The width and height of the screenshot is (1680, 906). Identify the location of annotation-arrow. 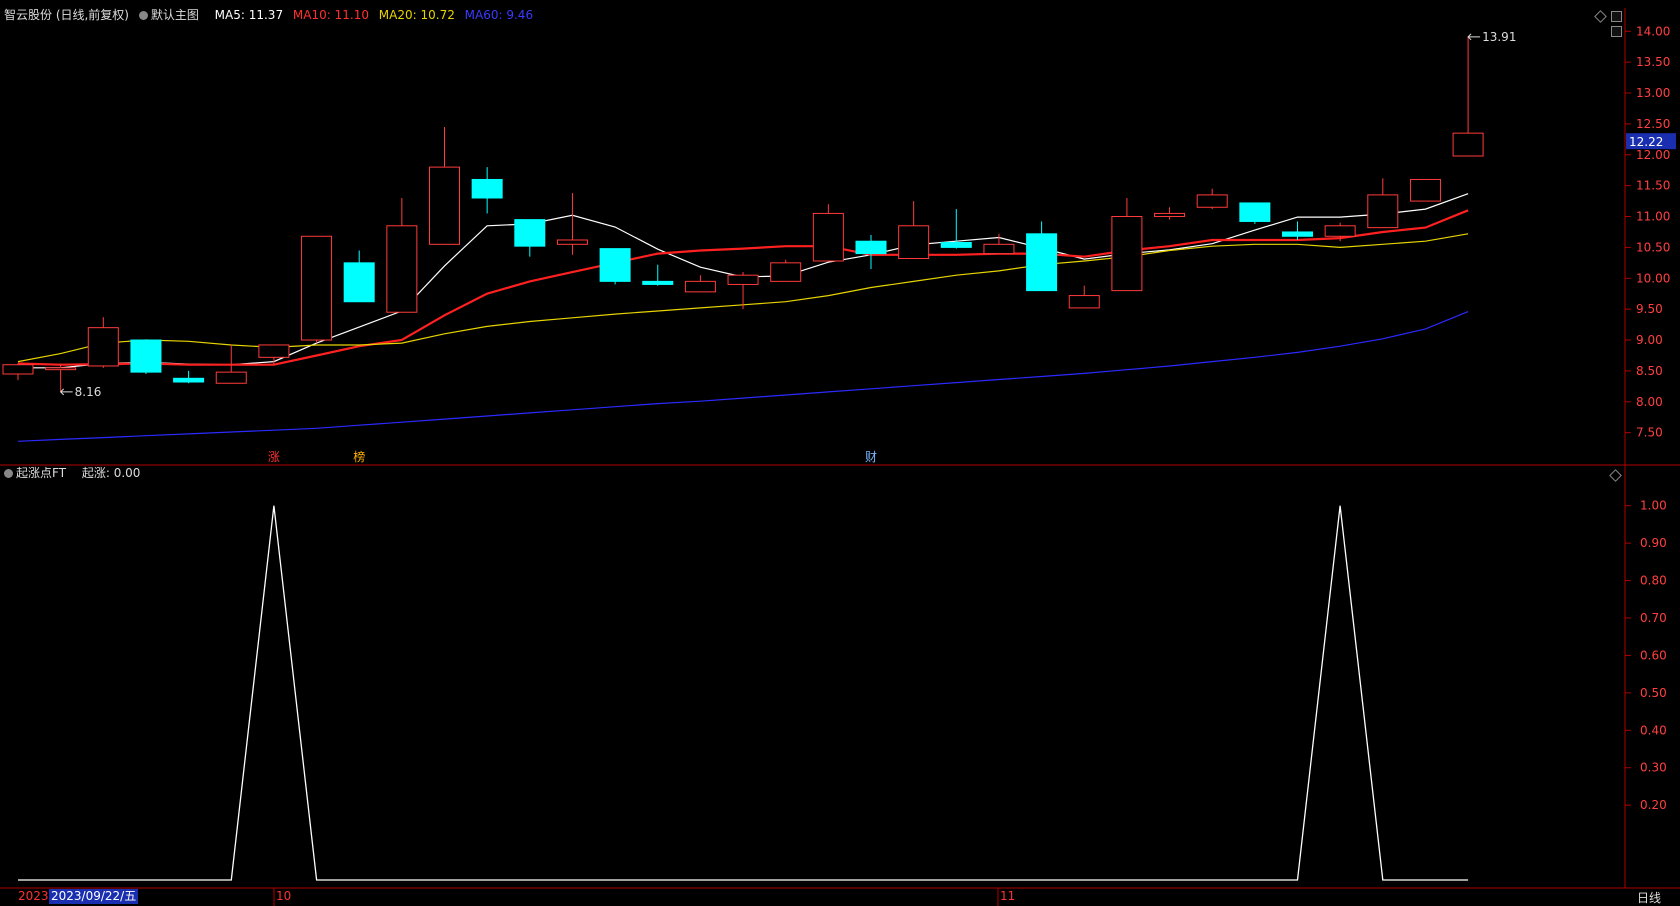
(1474, 37).